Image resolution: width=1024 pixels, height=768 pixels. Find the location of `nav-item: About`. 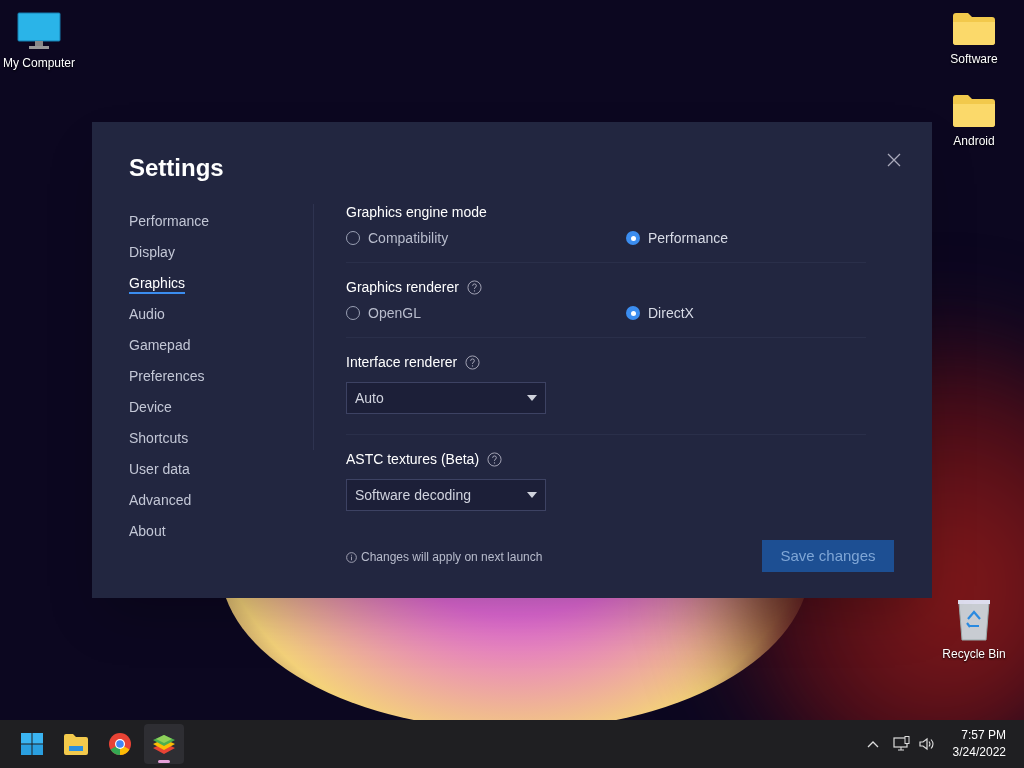

nav-item: About is located at coordinates (147, 531).